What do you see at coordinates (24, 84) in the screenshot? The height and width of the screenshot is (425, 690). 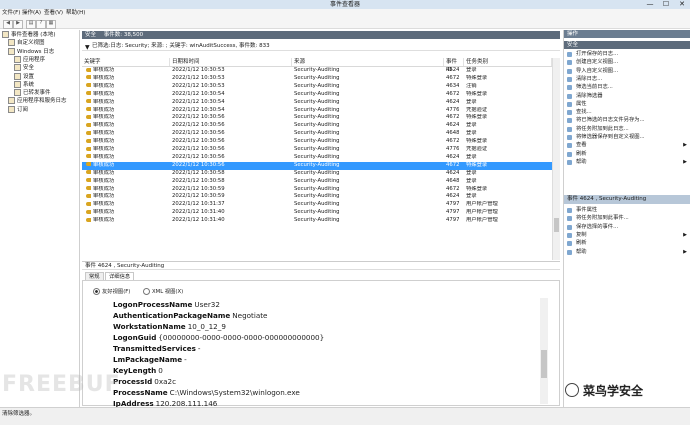 I see `tree-item: 系统` at bounding box center [24, 84].